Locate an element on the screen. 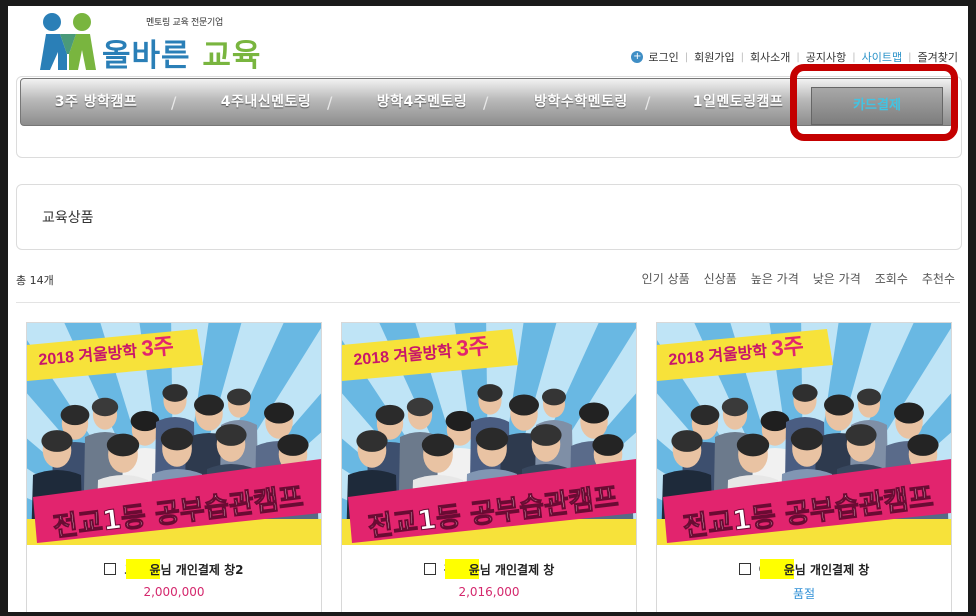  utility-links: + 로그인 | 회원가입 | 회사소개 | 공지사항 | 사이트맵 | 즐겨찾기 is located at coordinates (794, 57).